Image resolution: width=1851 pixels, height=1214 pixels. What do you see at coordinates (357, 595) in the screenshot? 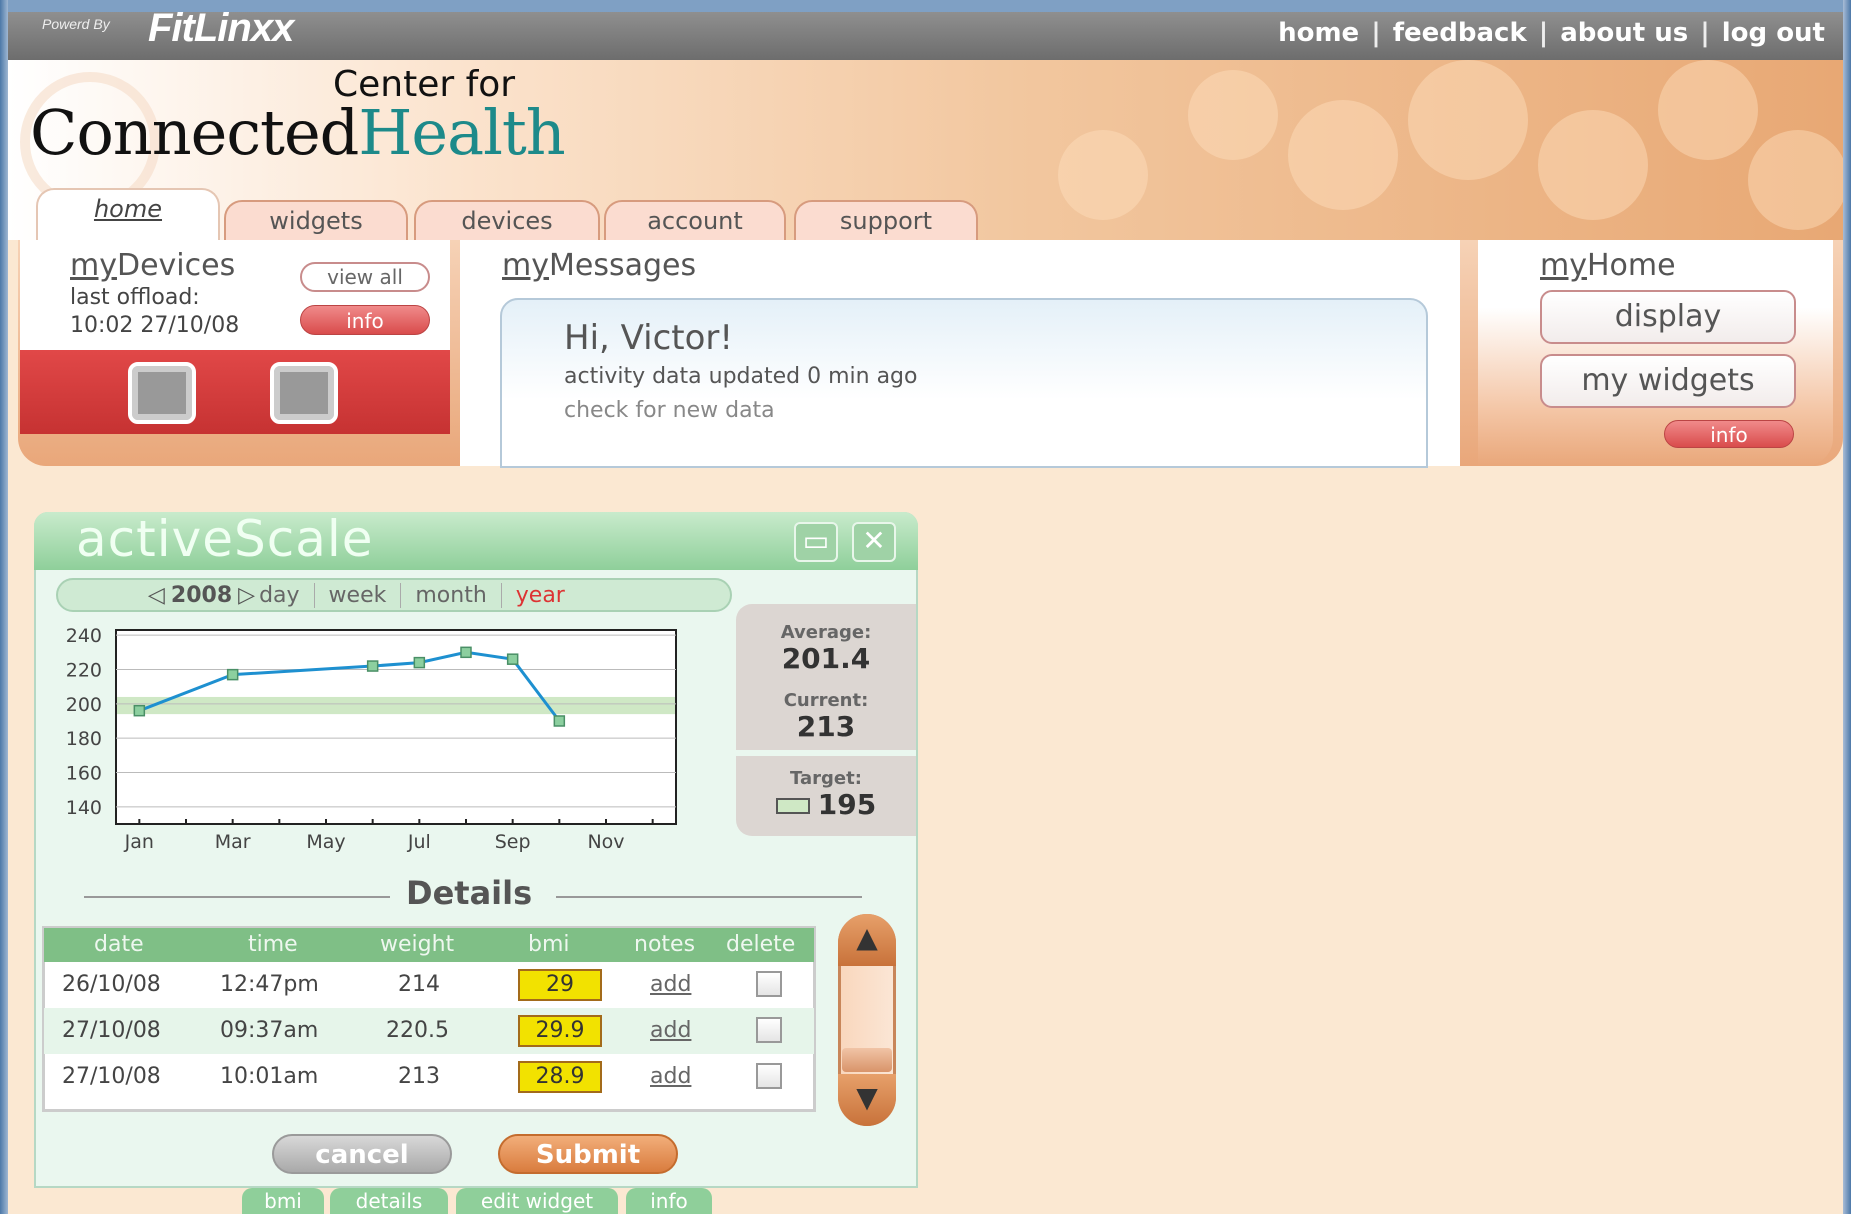
I see `period-week: week` at bounding box center [357, 595].